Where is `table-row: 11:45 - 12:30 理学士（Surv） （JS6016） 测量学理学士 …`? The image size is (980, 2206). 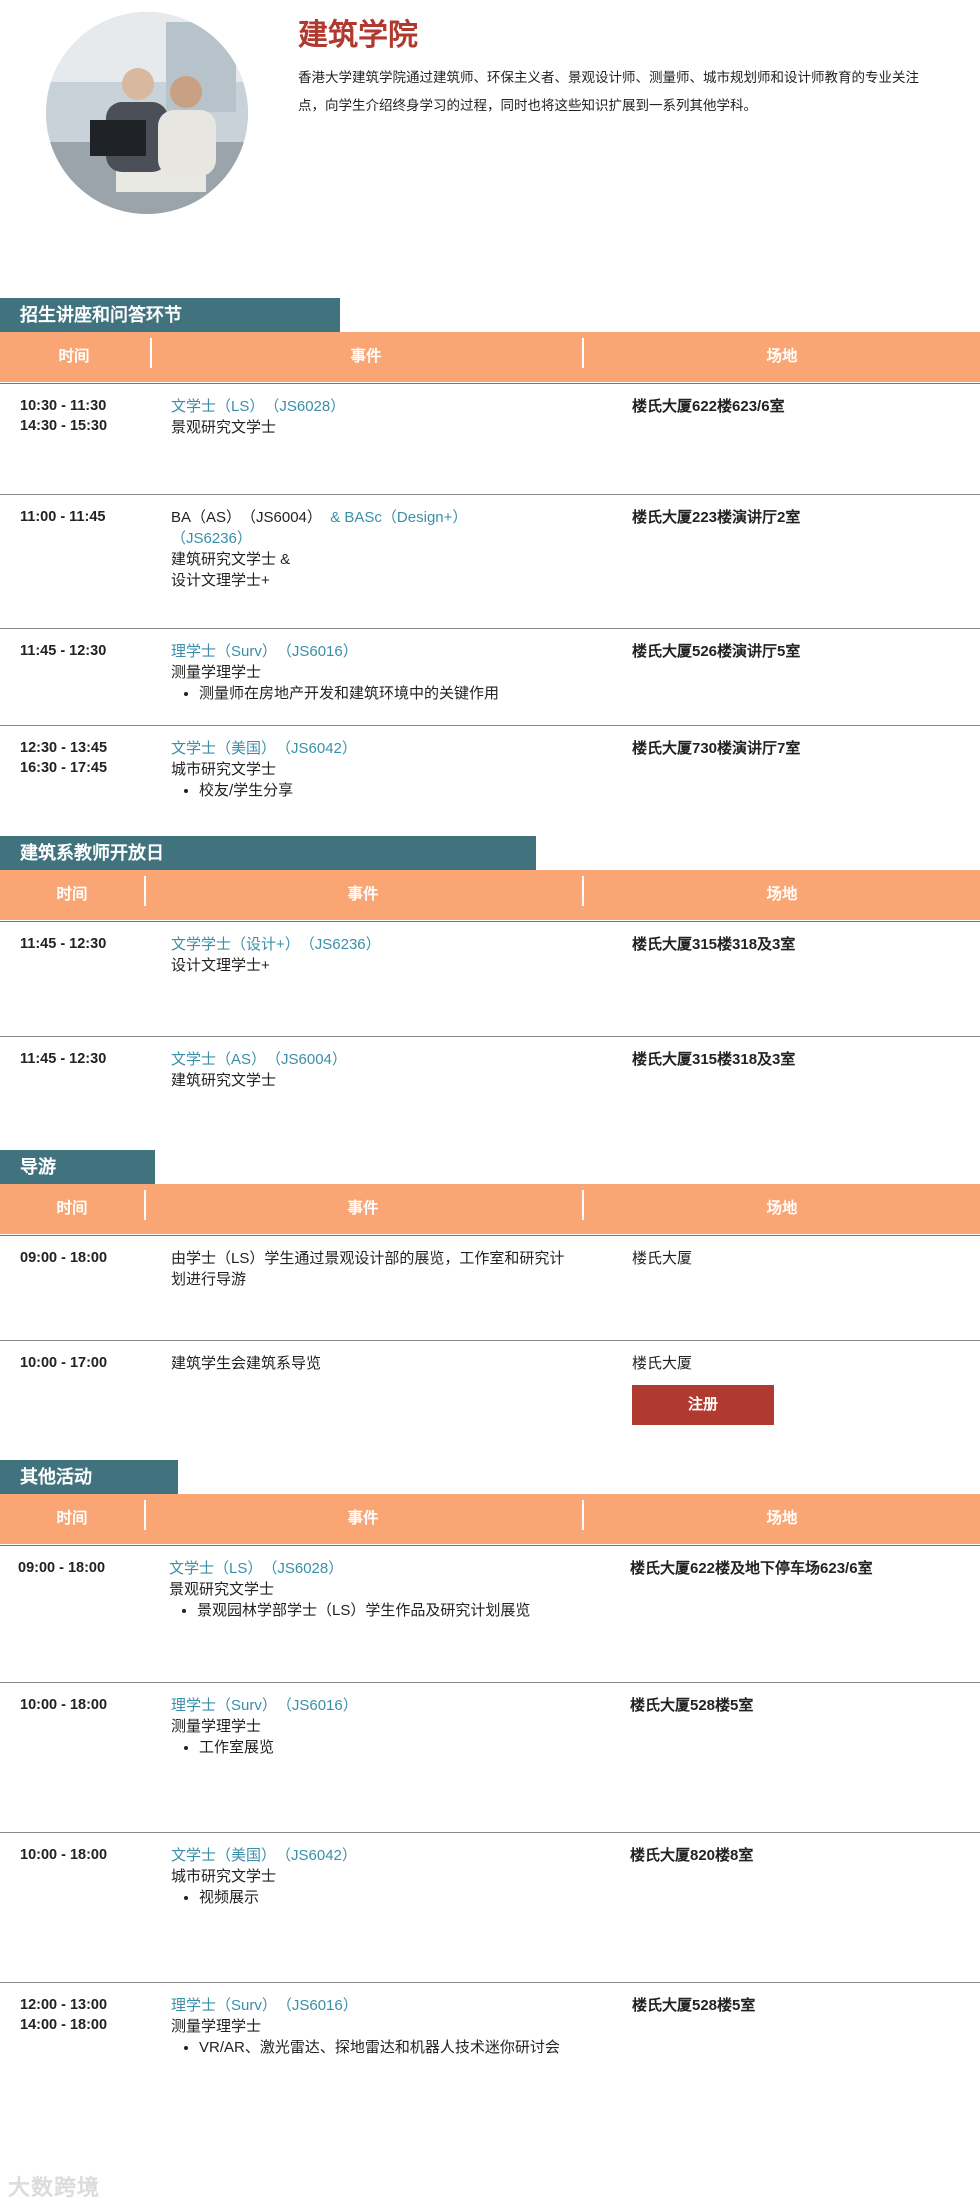 table-row: 11:45 - 12:30 理学士（Surv） （JS6016） 测量学理学士 … is located at coordinates (490, 676).